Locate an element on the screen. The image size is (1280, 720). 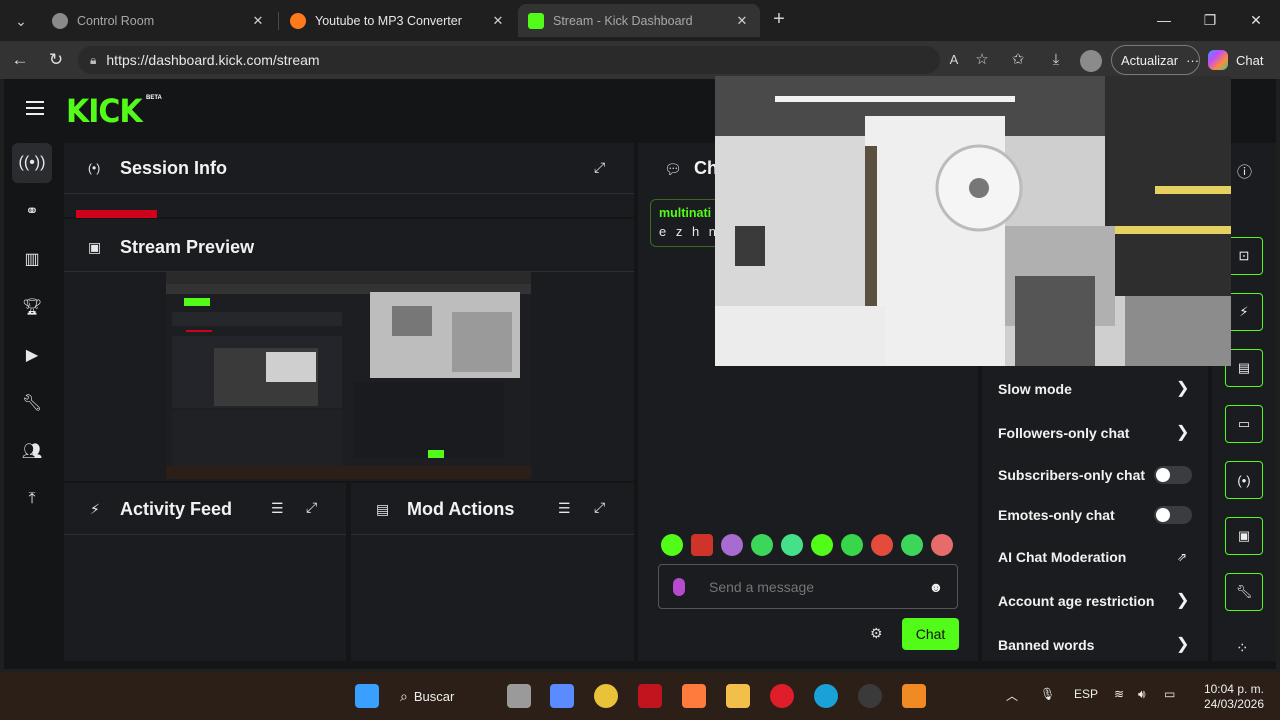
subscribers-only-toggle is located at coordinates (1173, 475).